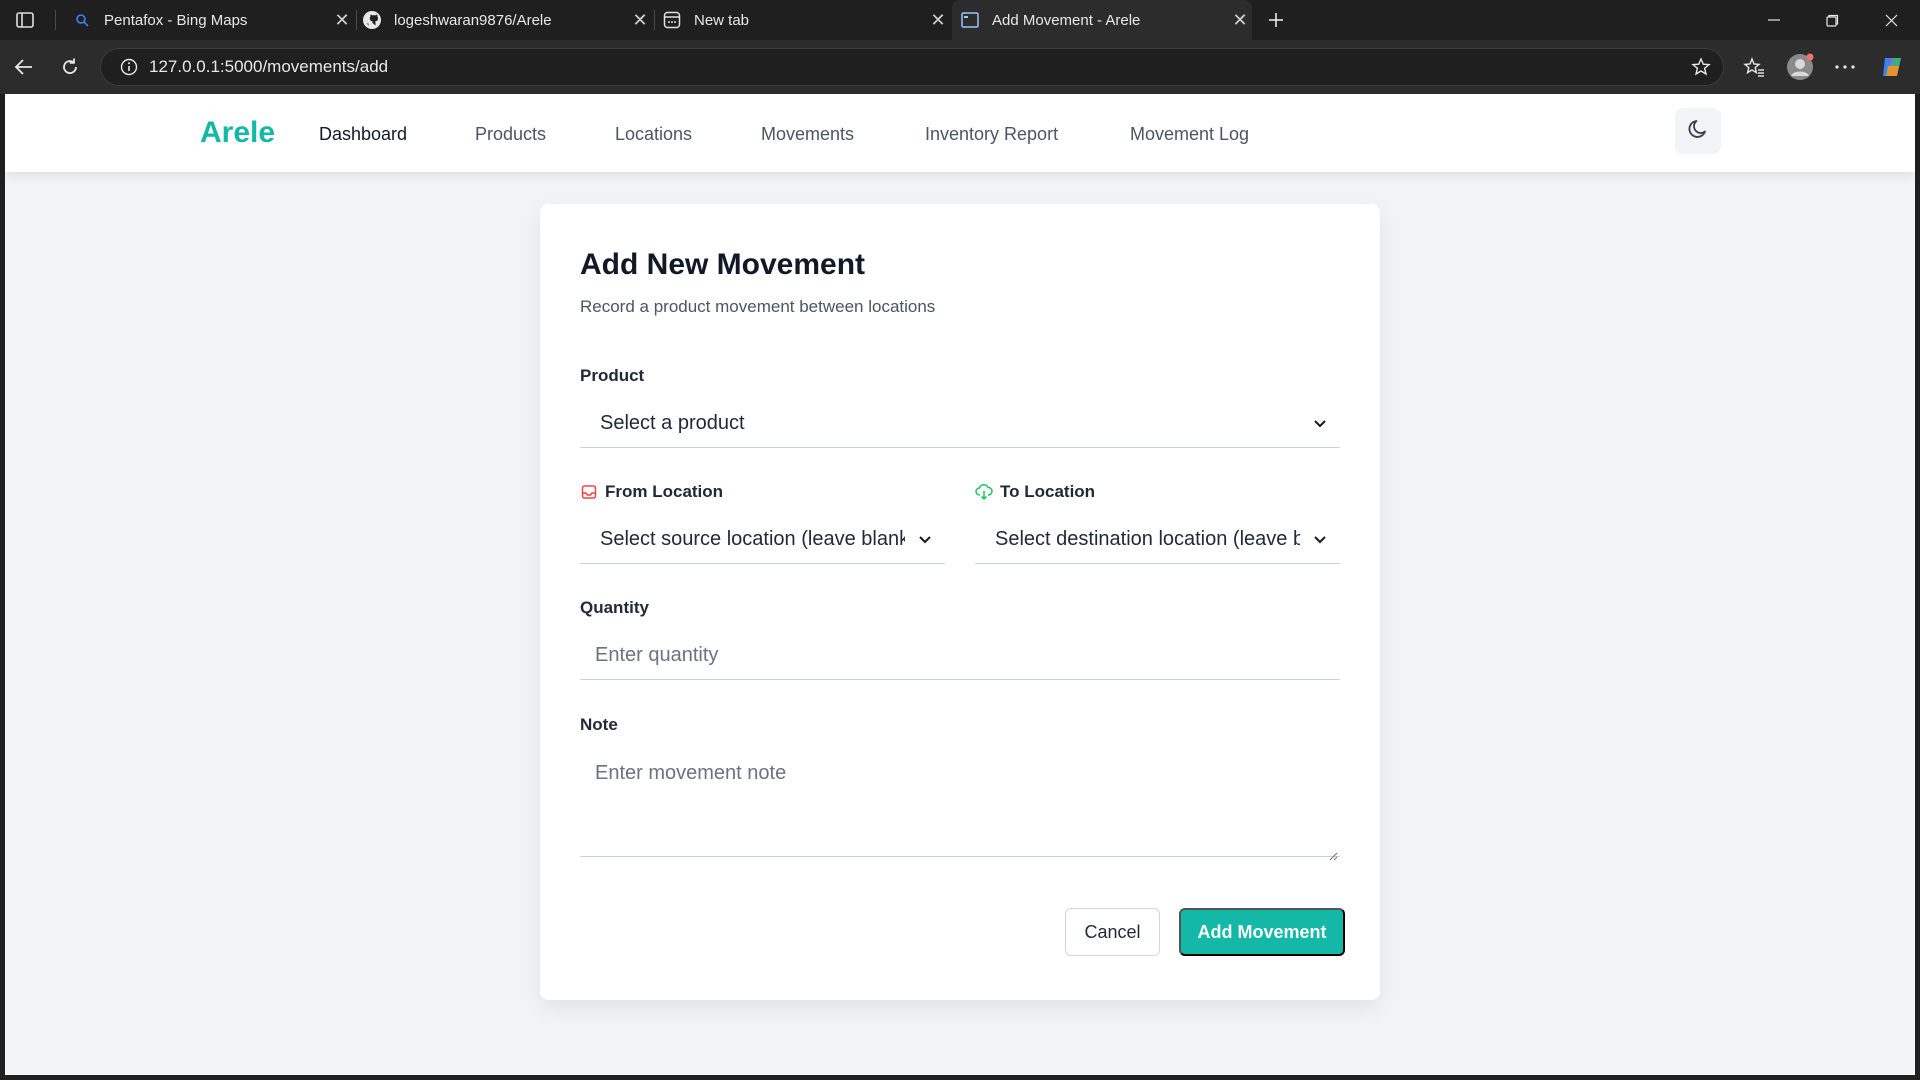 The height and width of the screenshot is (1080, 1920). I want to click on tab-add-movement: Add Movement - Arele ✕, so click(1102, 20).